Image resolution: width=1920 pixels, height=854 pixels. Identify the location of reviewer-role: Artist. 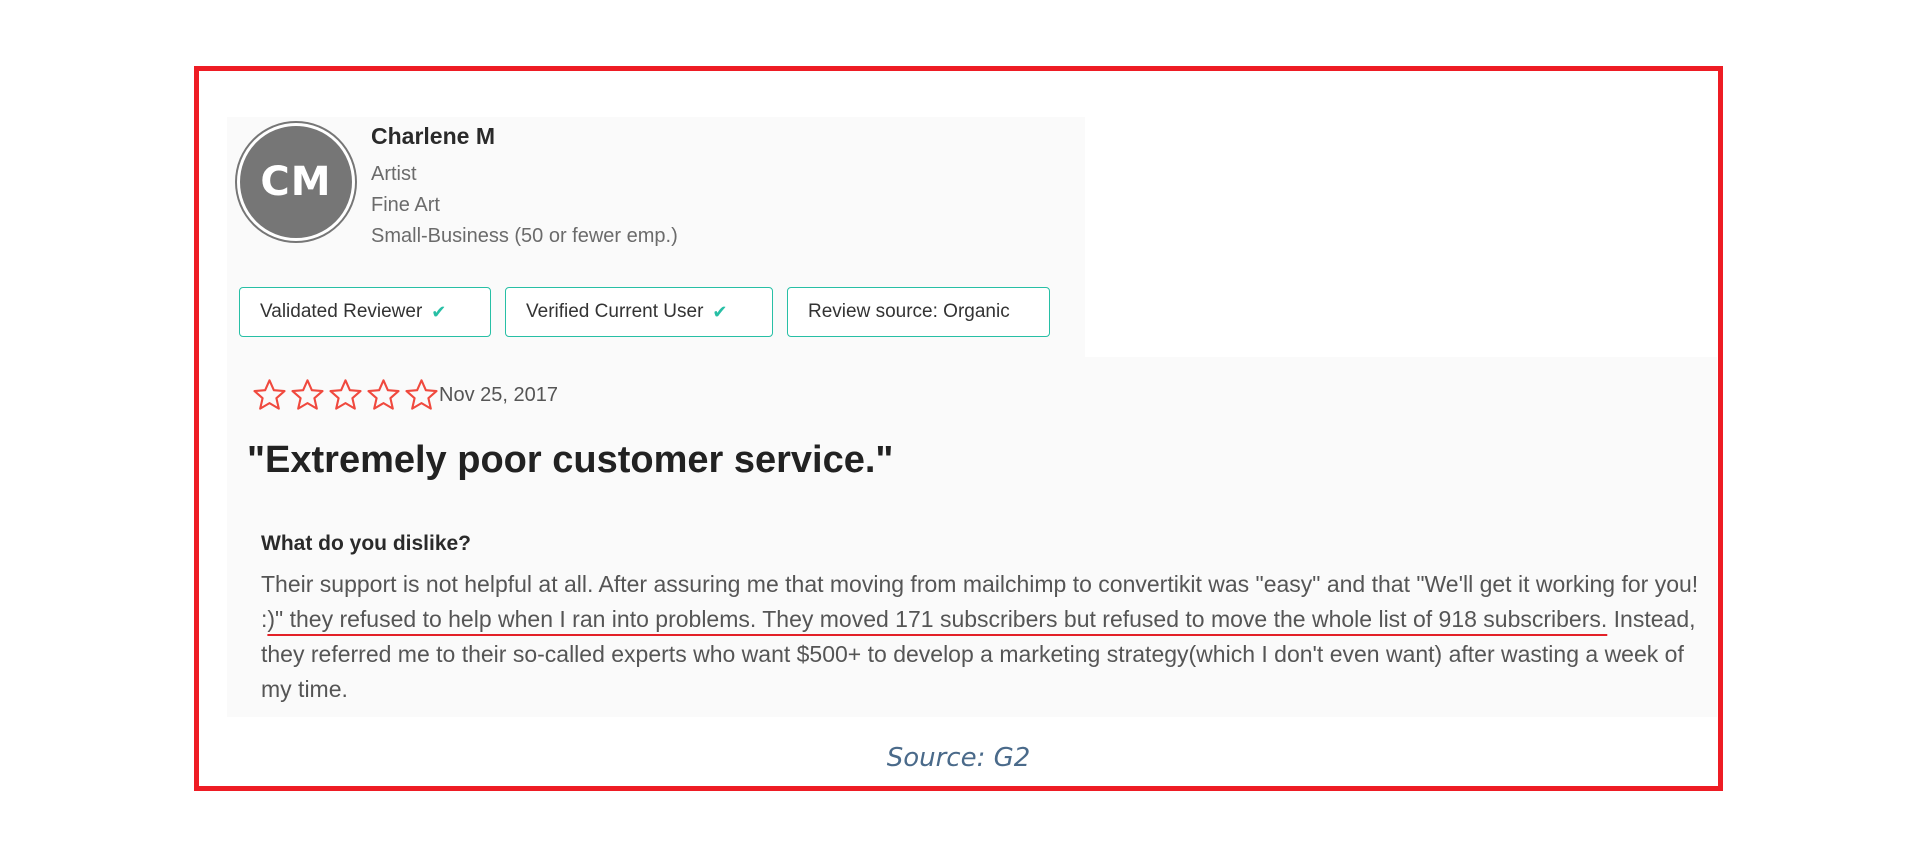
(394, 174).